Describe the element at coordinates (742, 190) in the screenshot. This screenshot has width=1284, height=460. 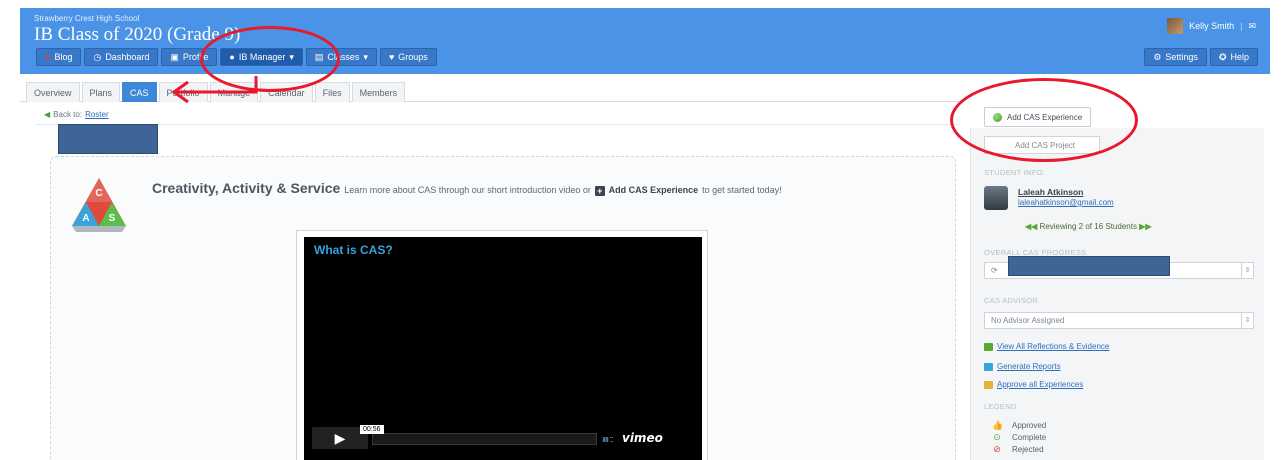
I see `cas-intro-suffix: to get started today!` at that location.